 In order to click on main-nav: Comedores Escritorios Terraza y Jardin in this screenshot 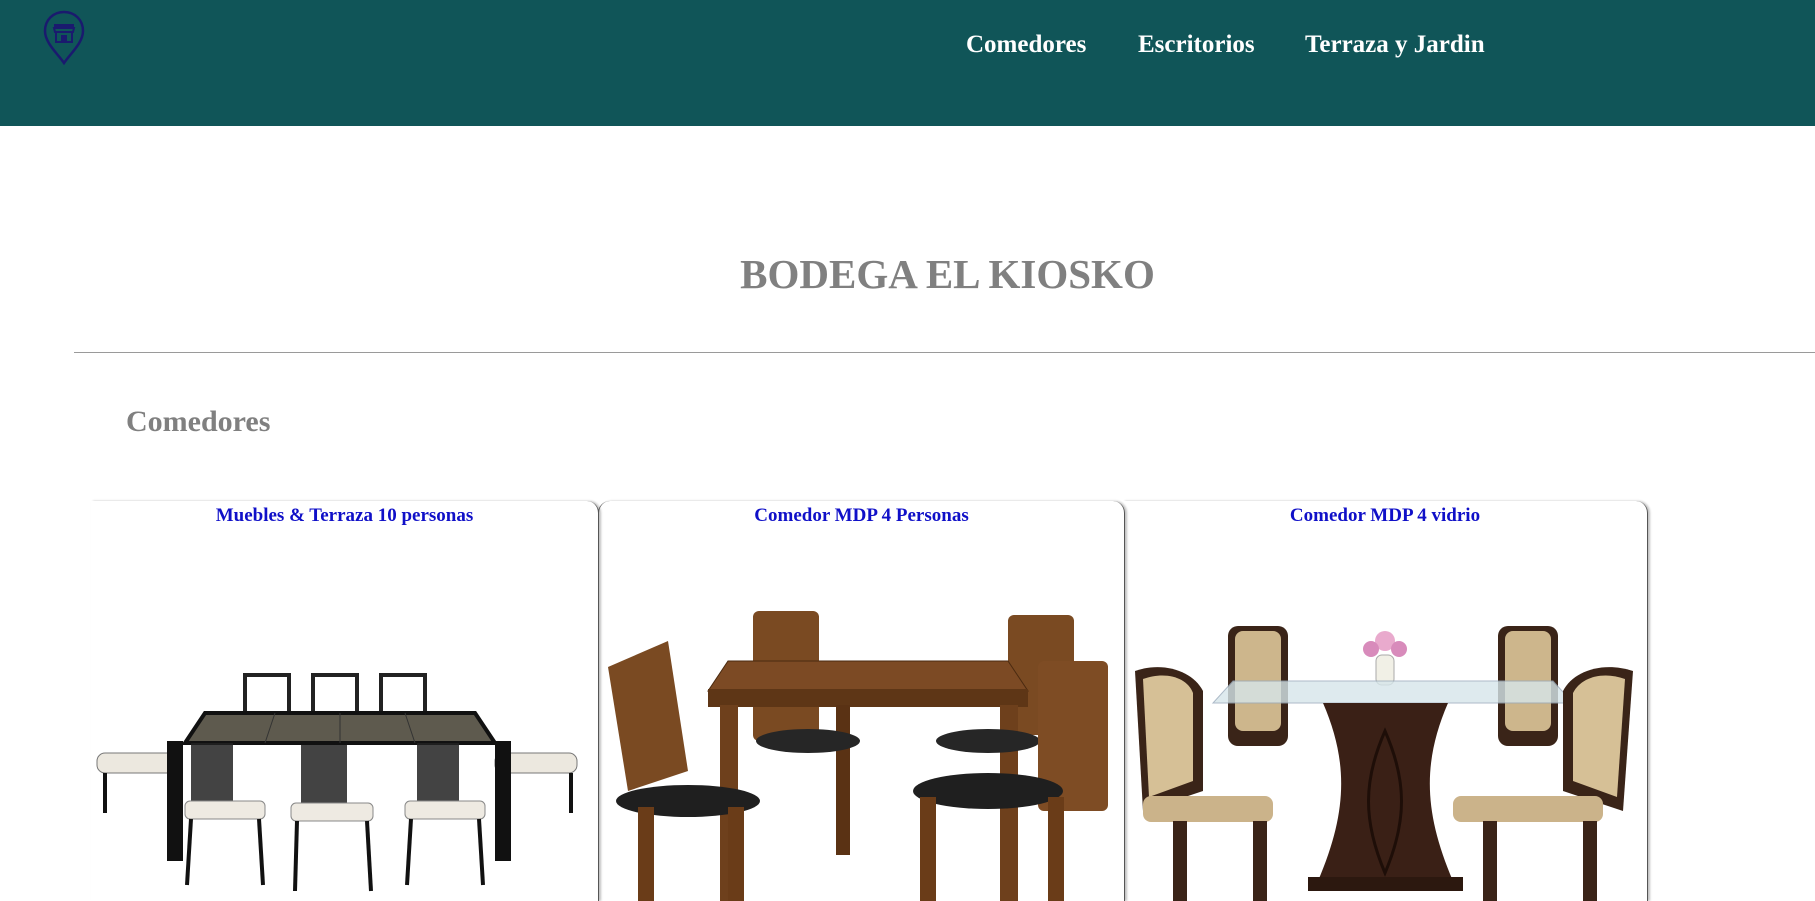, I will do `click(907, 51)`.